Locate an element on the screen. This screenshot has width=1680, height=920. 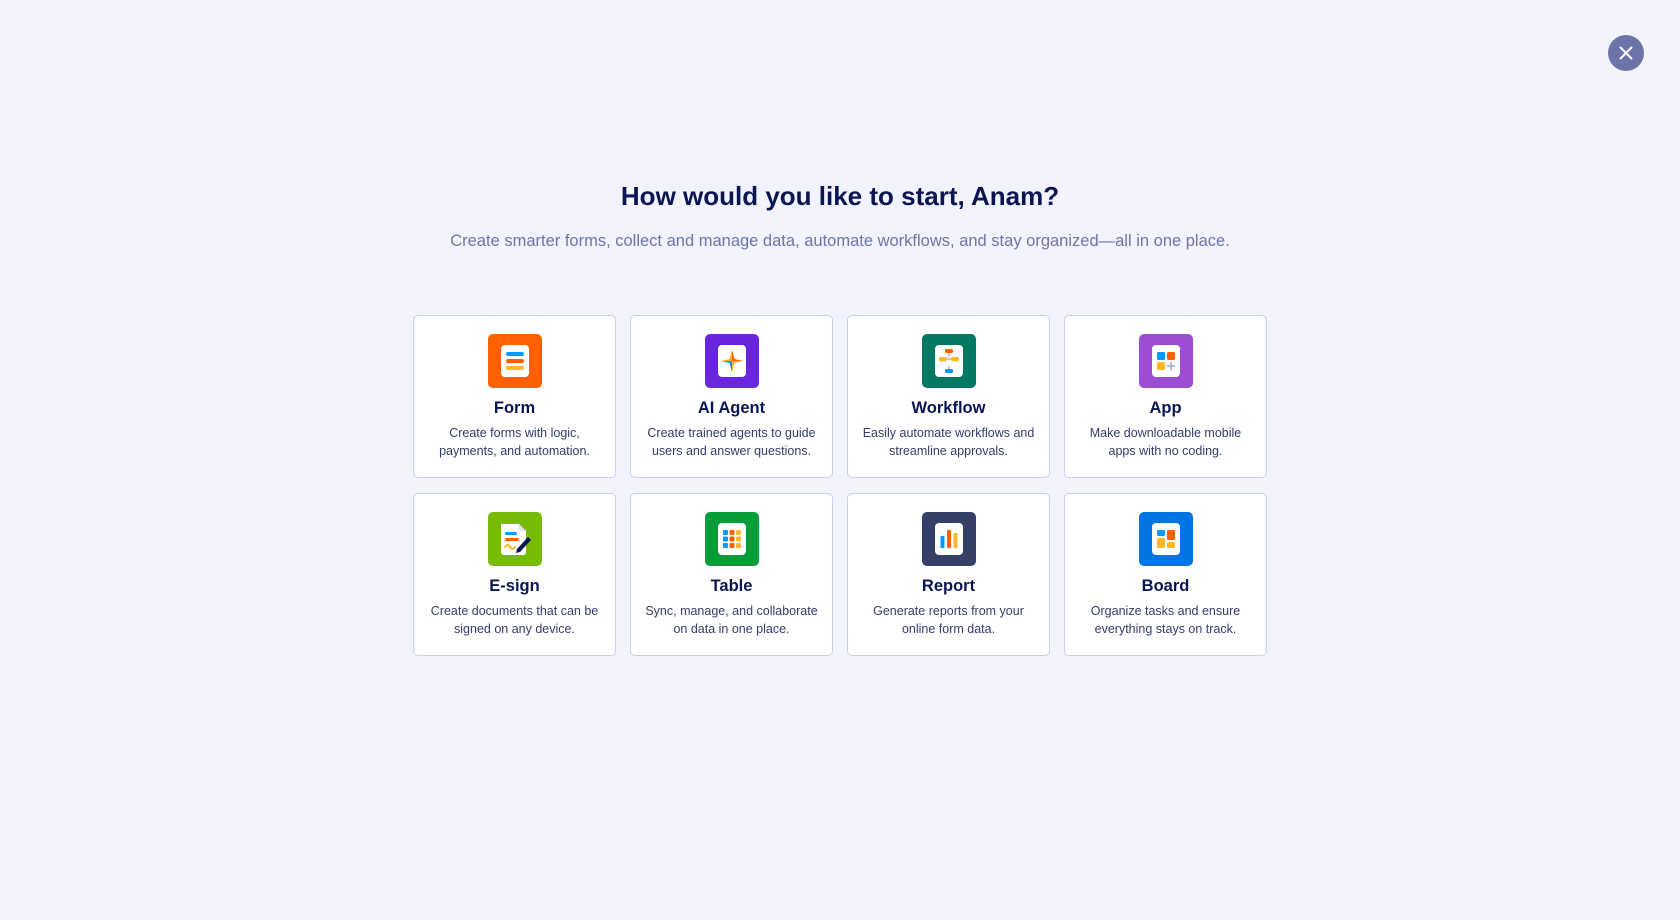
page-title: How would you like to start, Anam? is located at coordinates (840, 196).